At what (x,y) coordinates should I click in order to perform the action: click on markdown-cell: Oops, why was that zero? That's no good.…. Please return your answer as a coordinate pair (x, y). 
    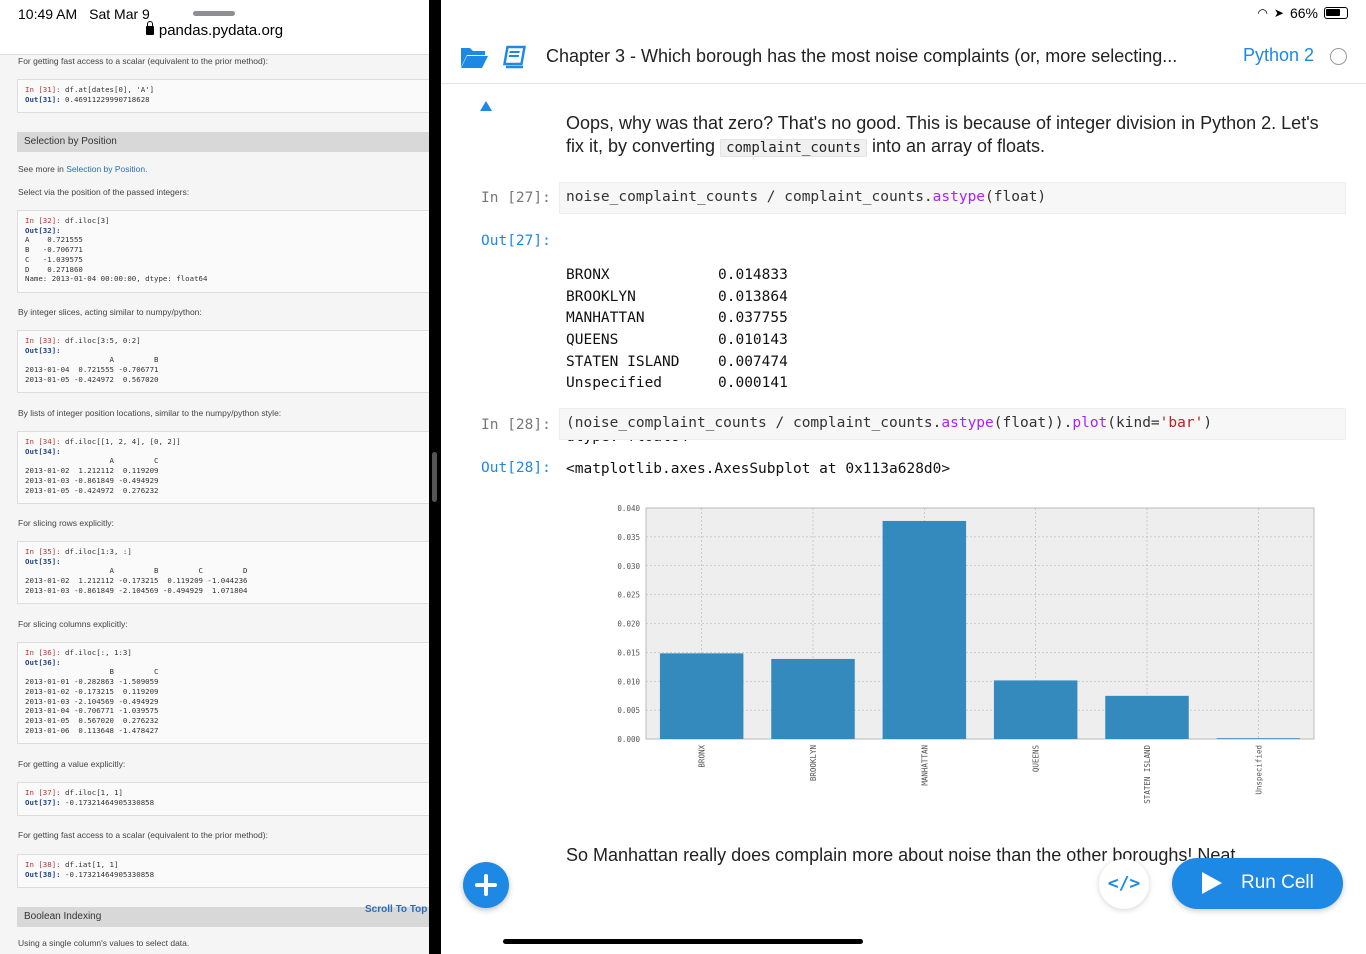
    Looking at the image, I should click on (946, 136).